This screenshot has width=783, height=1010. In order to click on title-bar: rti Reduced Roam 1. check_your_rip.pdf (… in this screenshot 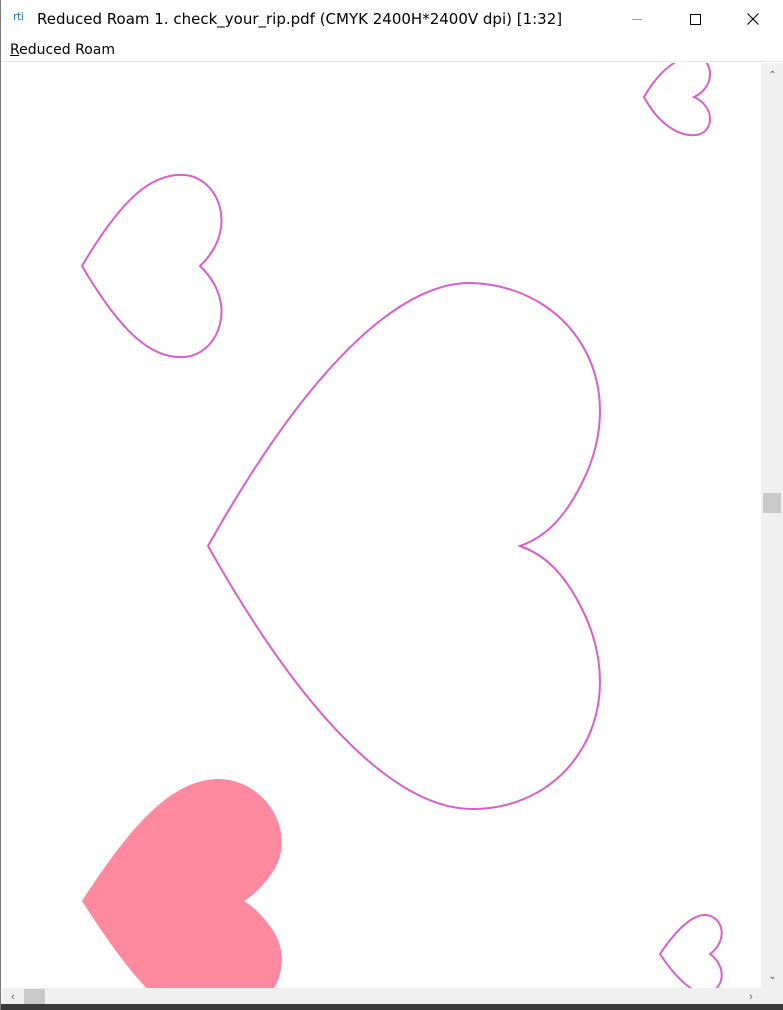, I will do `click(392, 19)`.